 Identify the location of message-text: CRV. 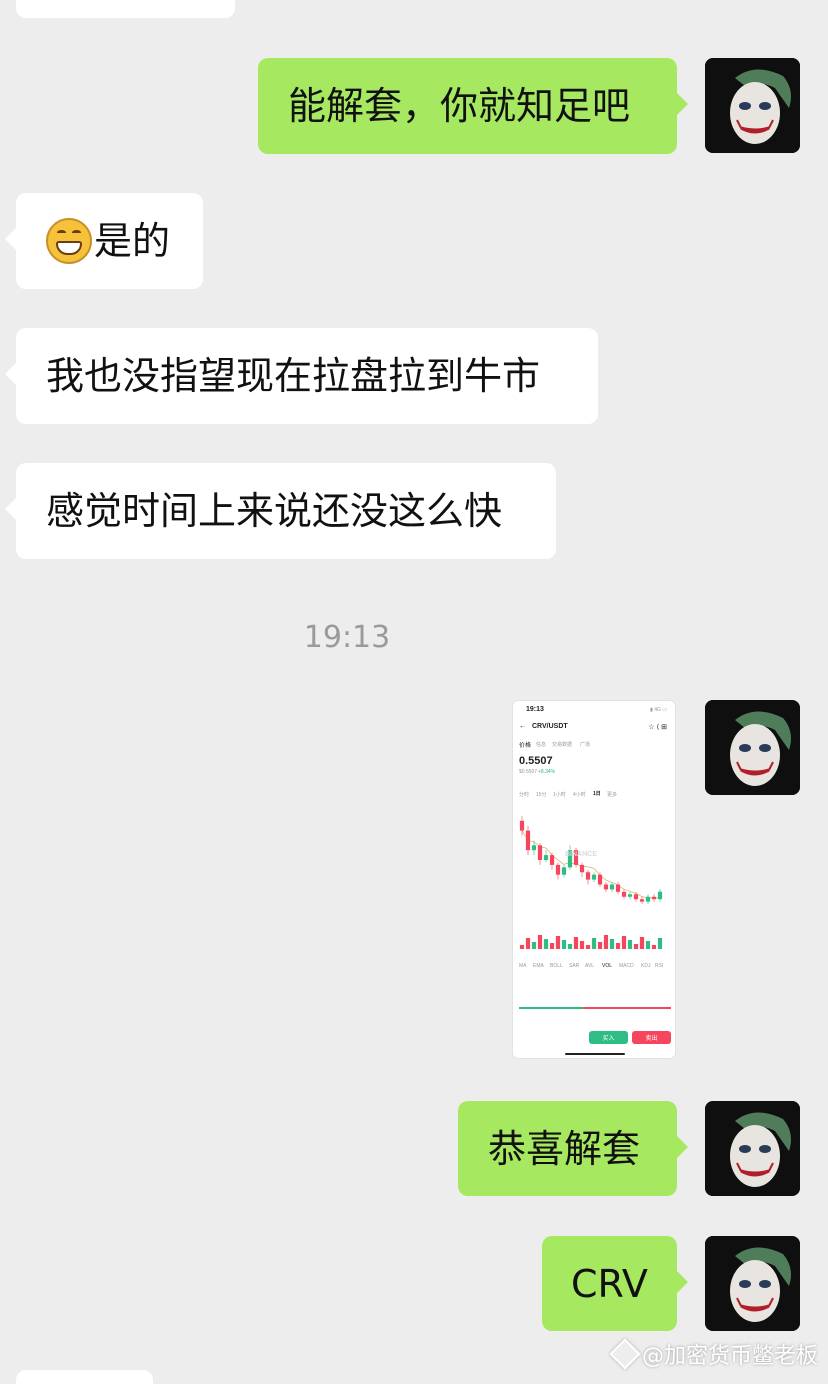
(609, 1283).